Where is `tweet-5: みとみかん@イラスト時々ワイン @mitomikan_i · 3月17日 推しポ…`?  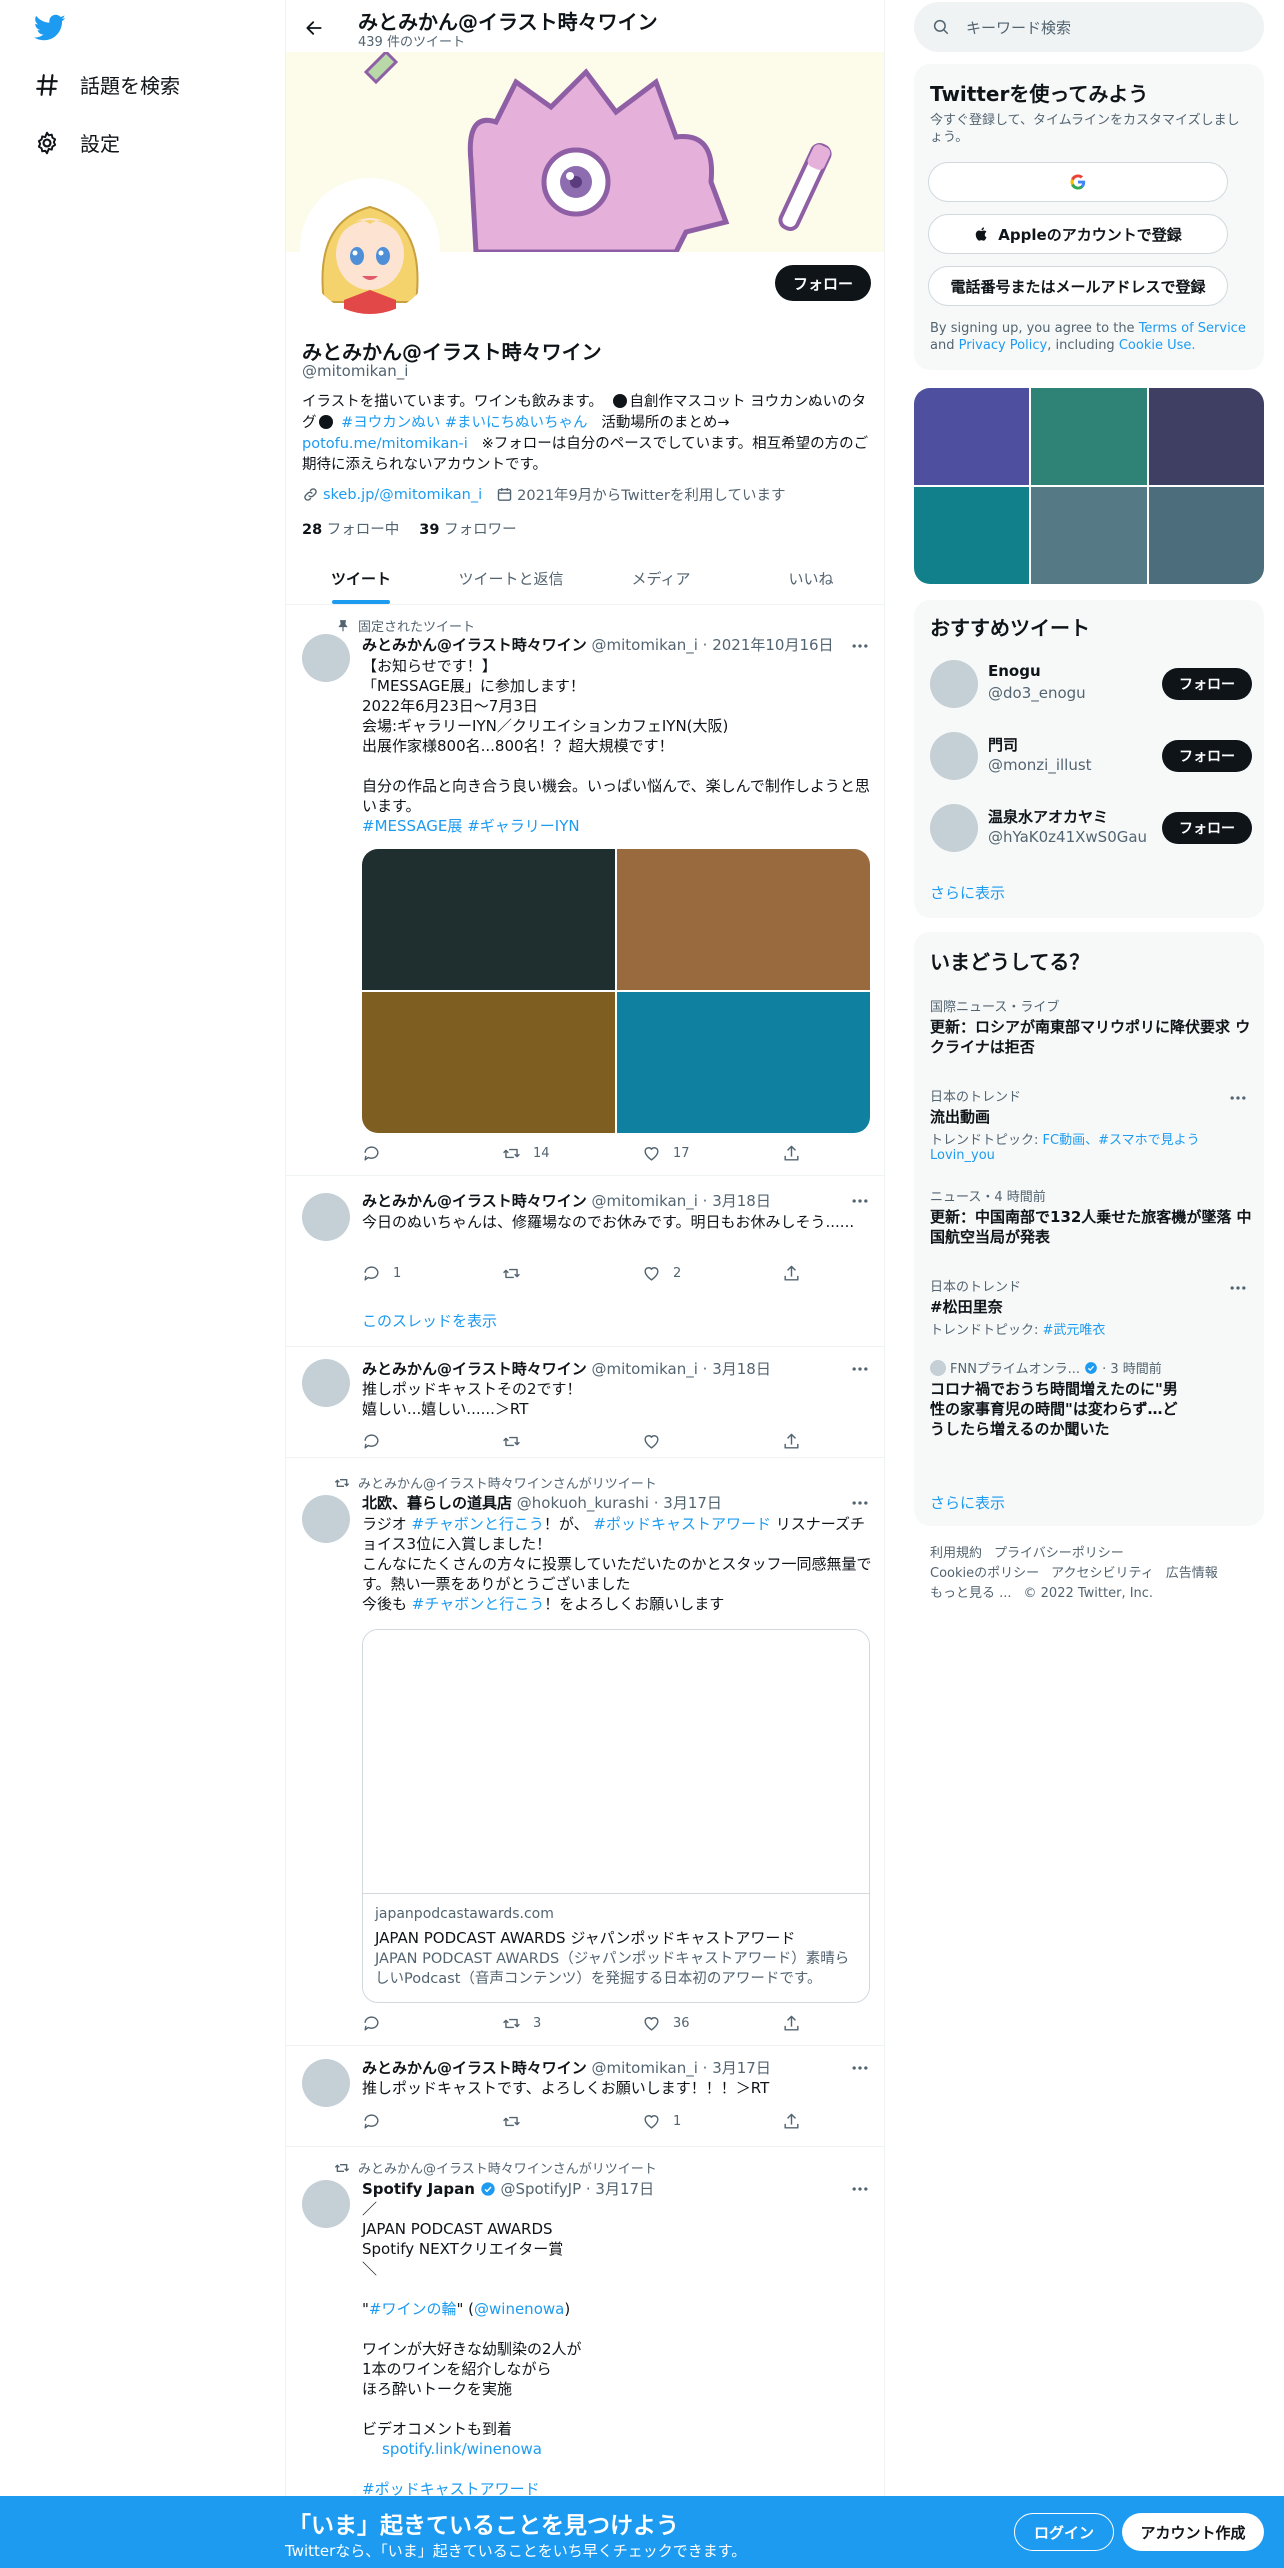 tweet-5: みとみかん@イラスト時々ワイン @mitomikan_i · 3月17日 推しポ… is located at coordinates (585, 2097).